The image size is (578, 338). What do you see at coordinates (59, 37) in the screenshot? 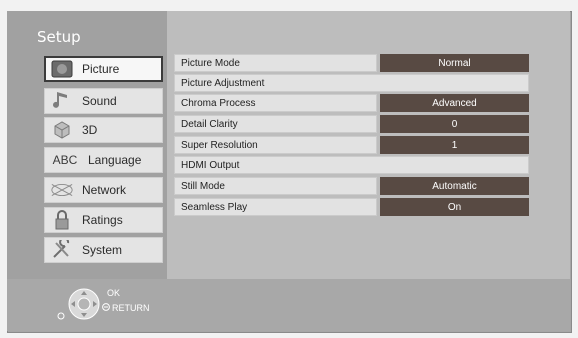
I see `page-title: Setup` at bounding box center [59, 37].